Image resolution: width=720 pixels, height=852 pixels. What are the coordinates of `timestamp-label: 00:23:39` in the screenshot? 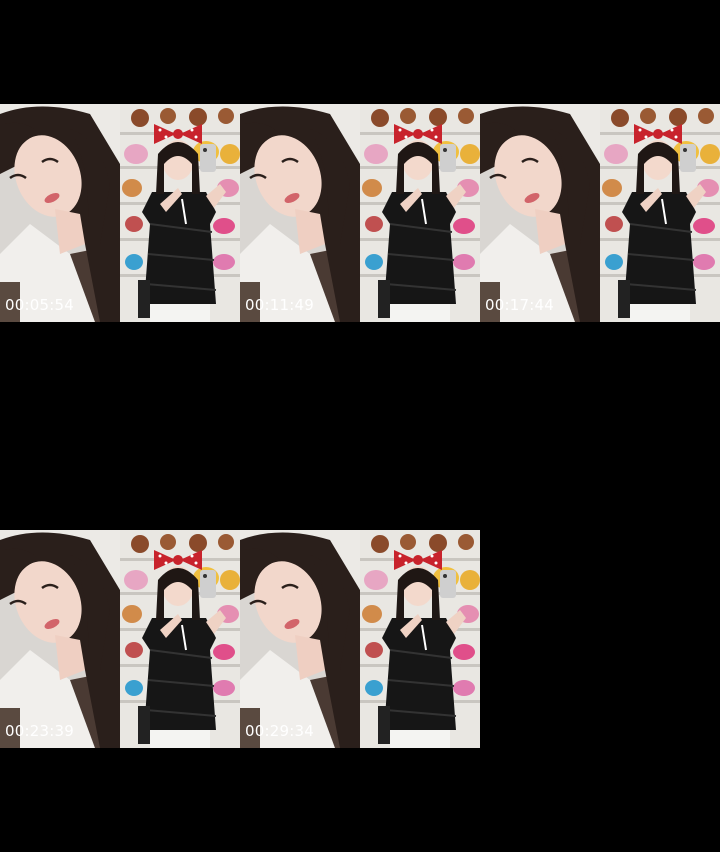 It's located at (39, 731).